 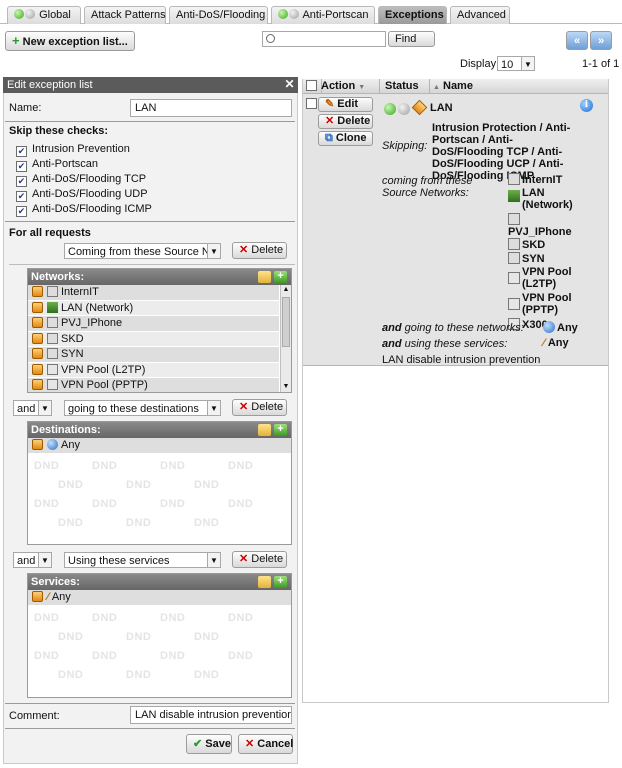 What do you see at coordinates (311, 103) in the screenshot?
I see `row-checkbox` at bounding box center [311, 103].